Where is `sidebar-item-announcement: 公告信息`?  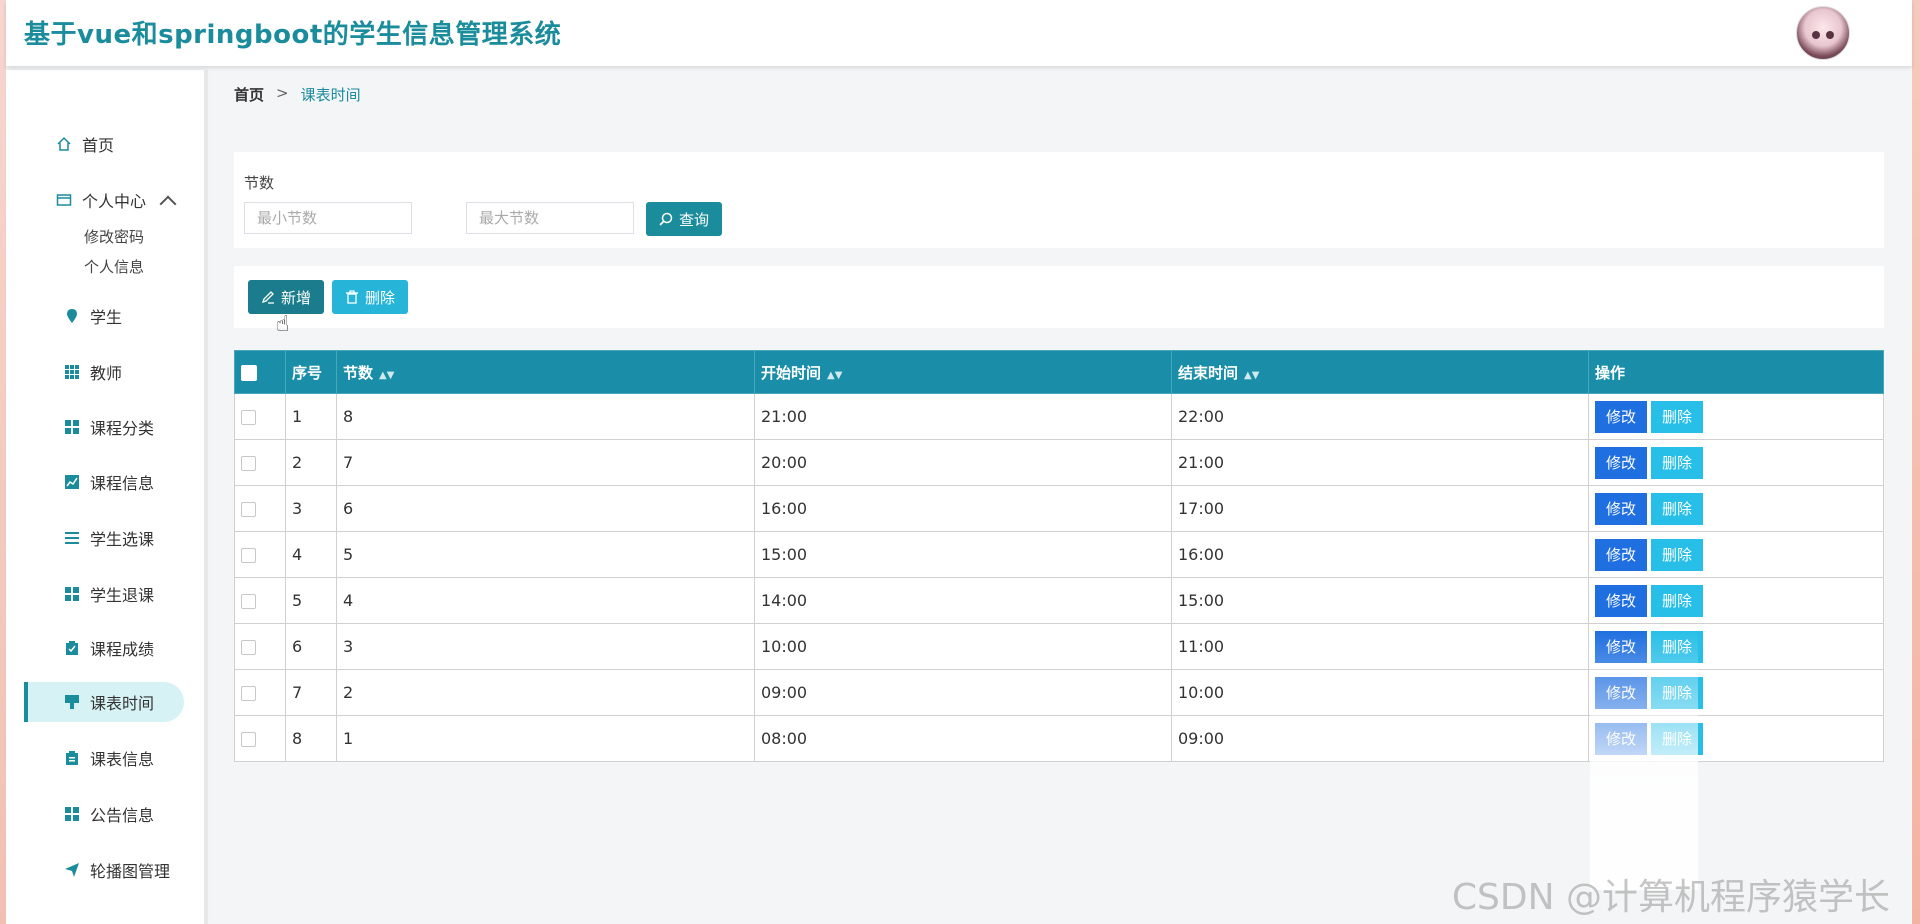
sidebar-item-announcement: 公告信息 is located at coordinates (105, 814).